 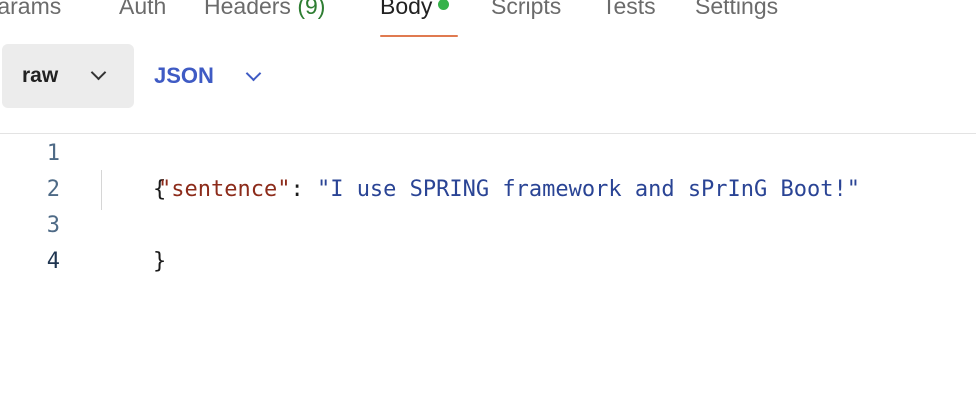 I want to click on active-tab-indicator, so click(x=419, y=36).